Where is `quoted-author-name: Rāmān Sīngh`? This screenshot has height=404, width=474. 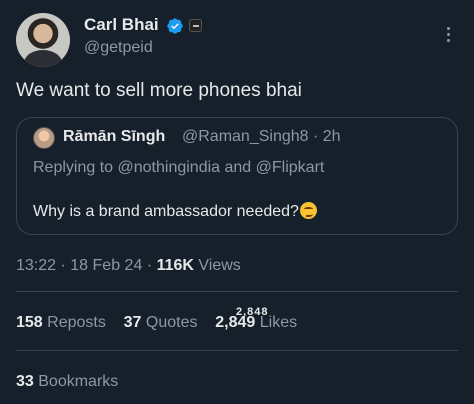 quoted-author-name: Rāmān Sīngh is located at coordinates (114, 137).